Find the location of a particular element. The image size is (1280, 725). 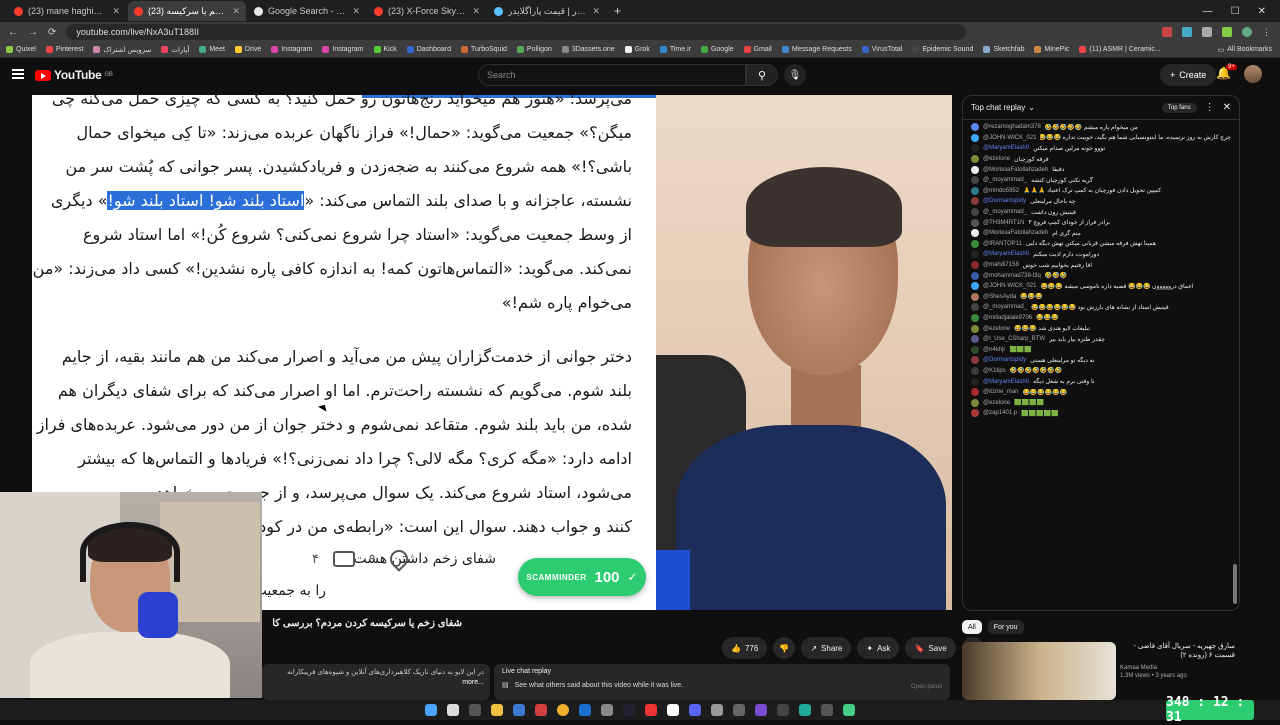

chat-message: @Dormantspidy نه دیگه تو مرلینعلی هستی is located at coordinates (1101, 360).